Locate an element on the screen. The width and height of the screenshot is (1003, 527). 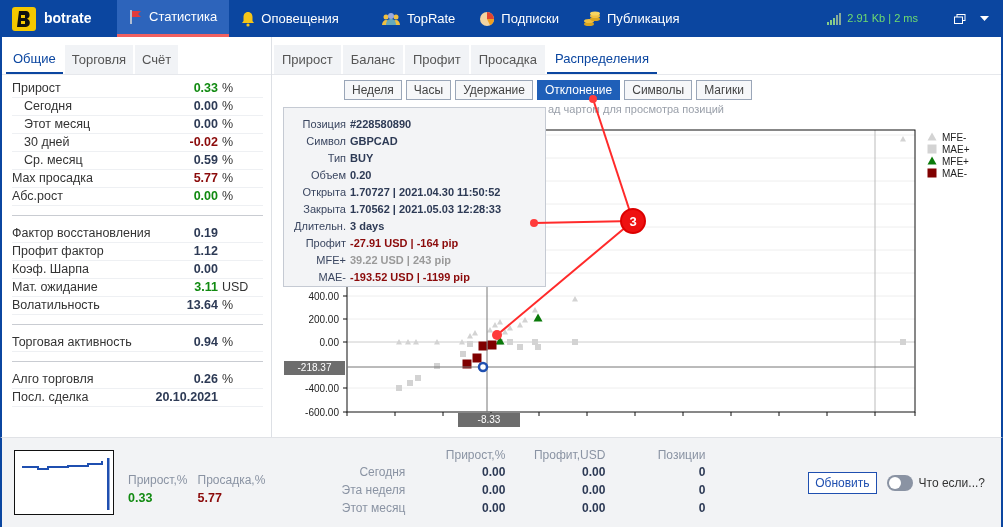
tooltip-value: 39.22 USD | 243 pip is located at coordinates (400, 261).